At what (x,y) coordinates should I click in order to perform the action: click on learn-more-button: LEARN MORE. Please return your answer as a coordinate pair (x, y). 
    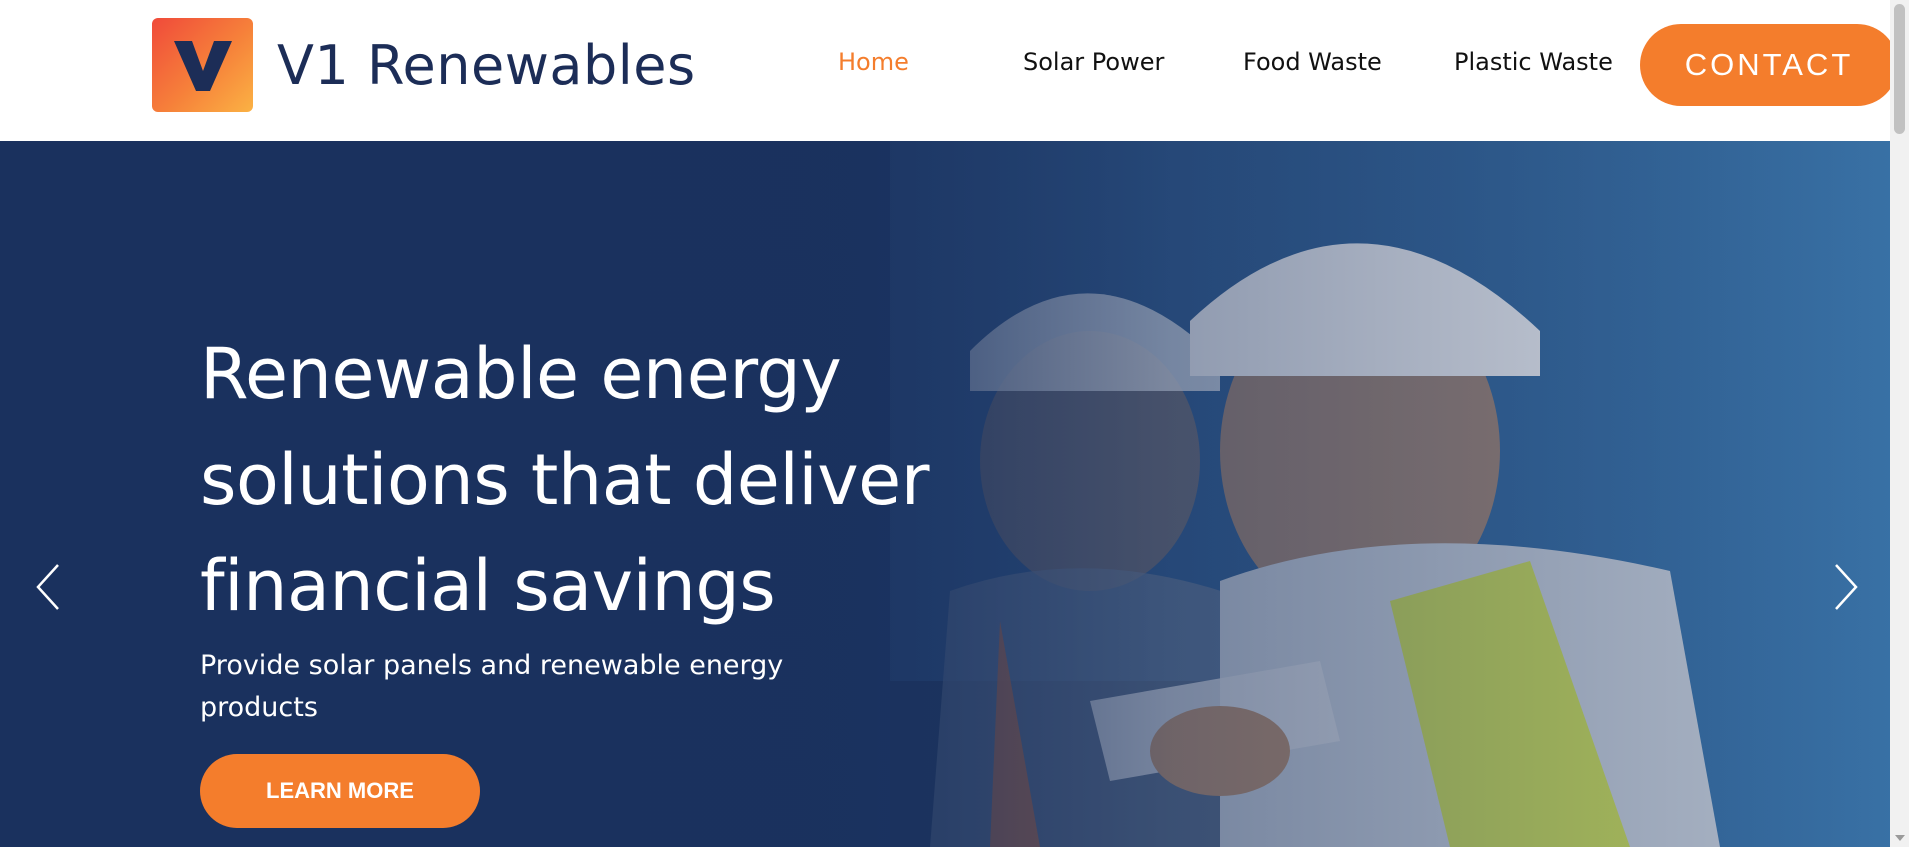
    Looking at the image, I should click on (340, 791).